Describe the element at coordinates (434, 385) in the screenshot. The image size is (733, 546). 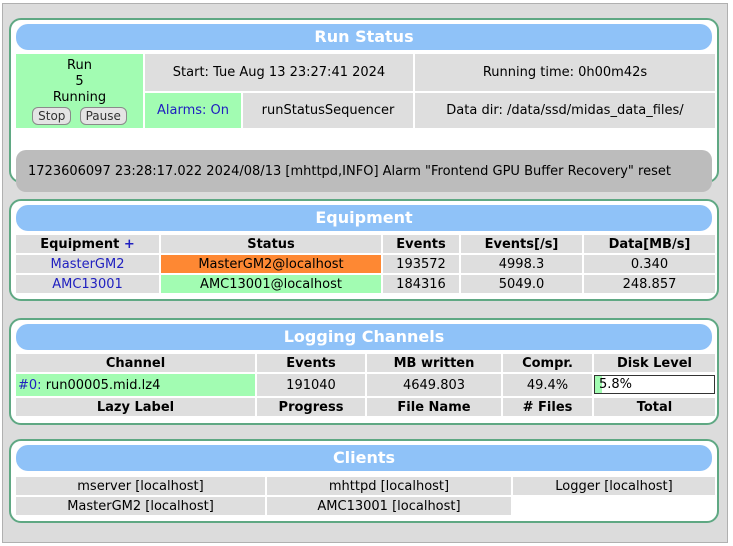
I see `logging-mb-written: 4649.803` at that location.